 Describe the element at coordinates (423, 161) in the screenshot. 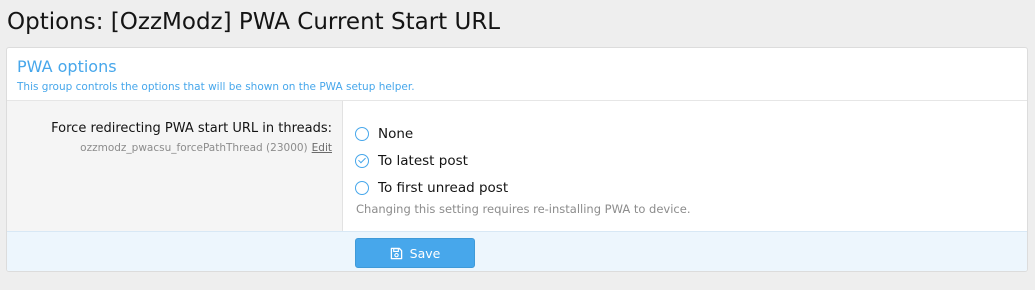

I see `radio-label: To latest post` at that location.